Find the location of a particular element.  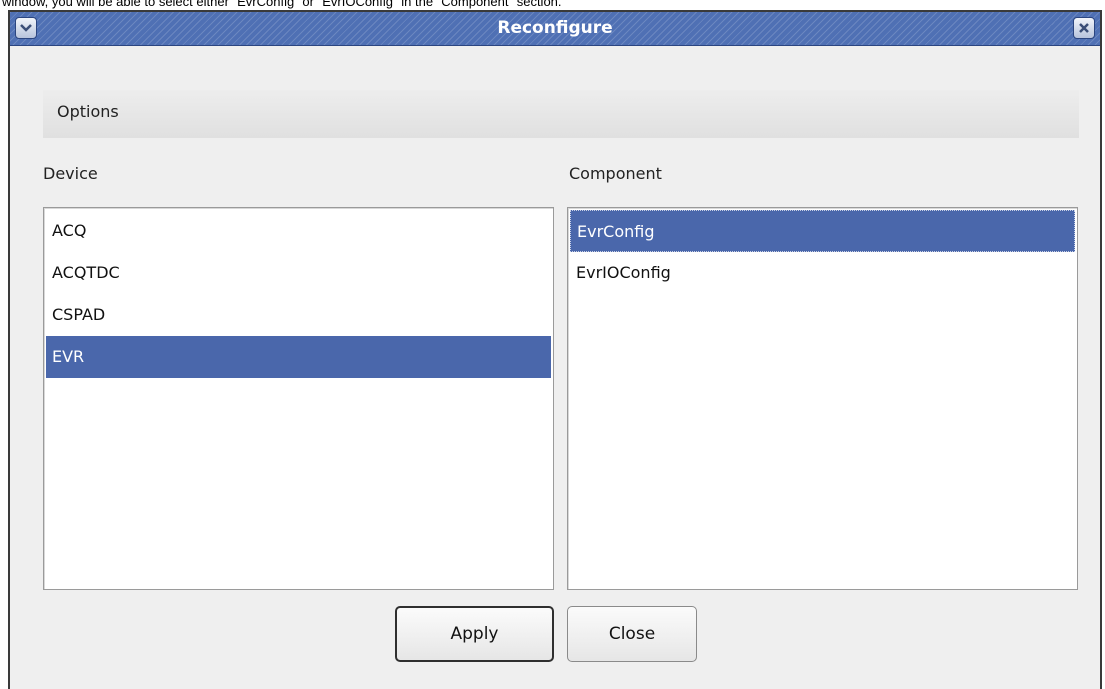

window-title: Reconfigure is located at coordinates (555, 28).